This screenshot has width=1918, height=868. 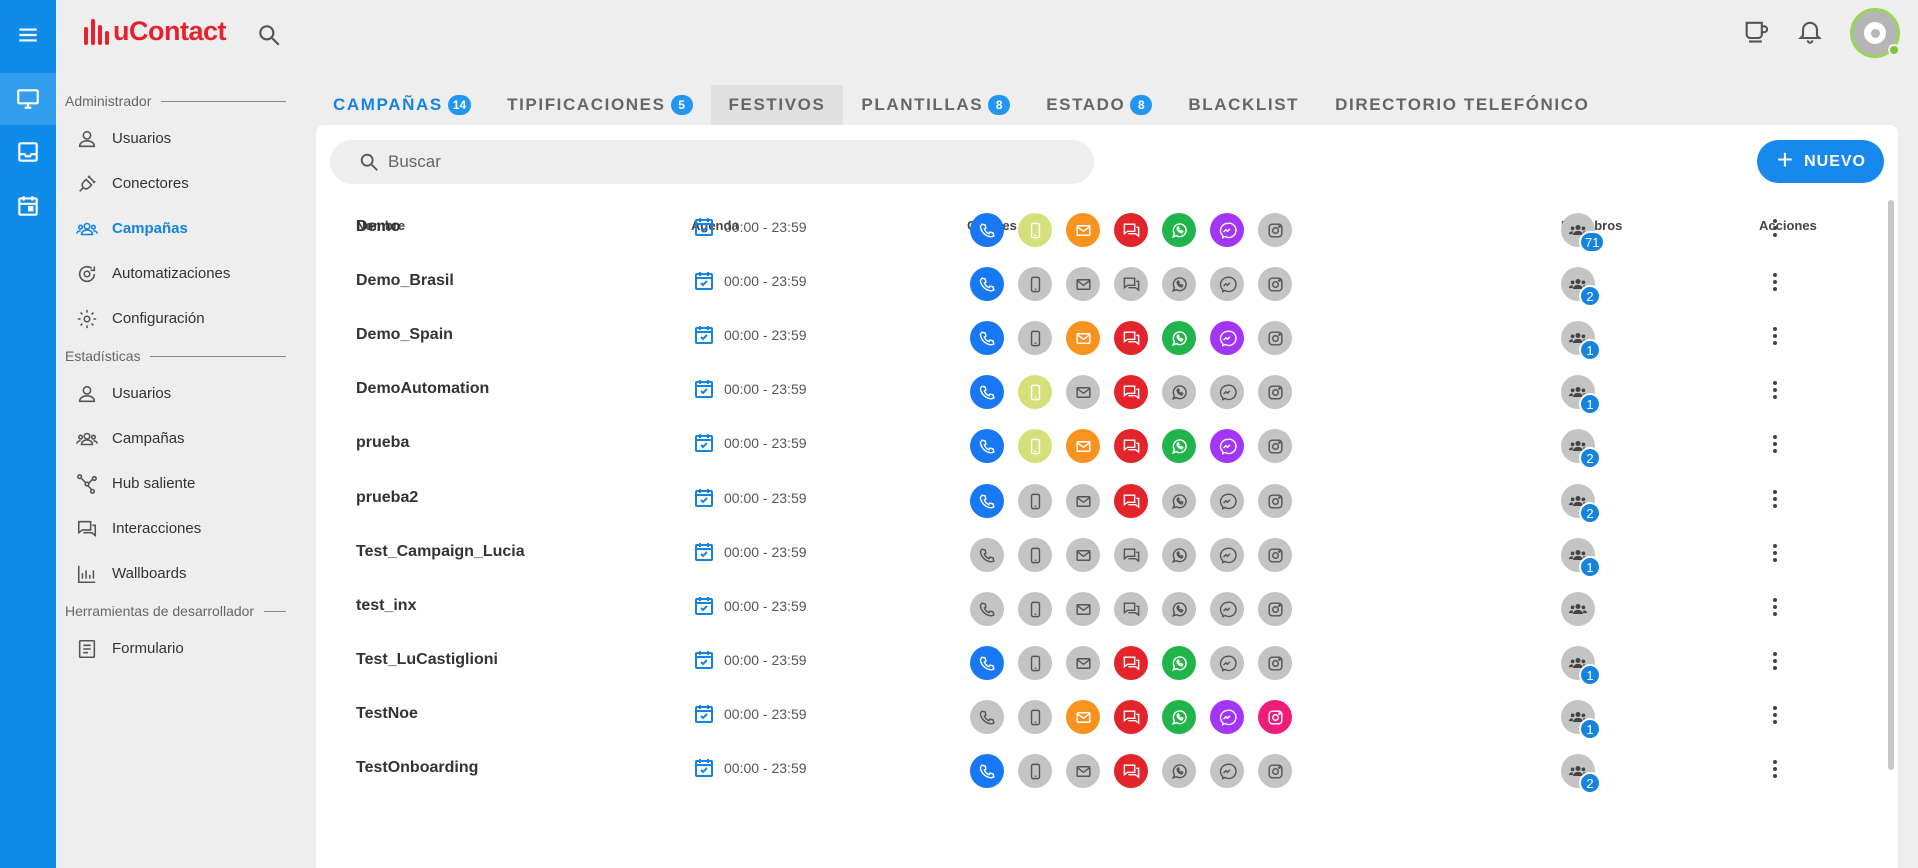 I want to click on campaign-name: DemoAutomation, so click(x=422, y=389).